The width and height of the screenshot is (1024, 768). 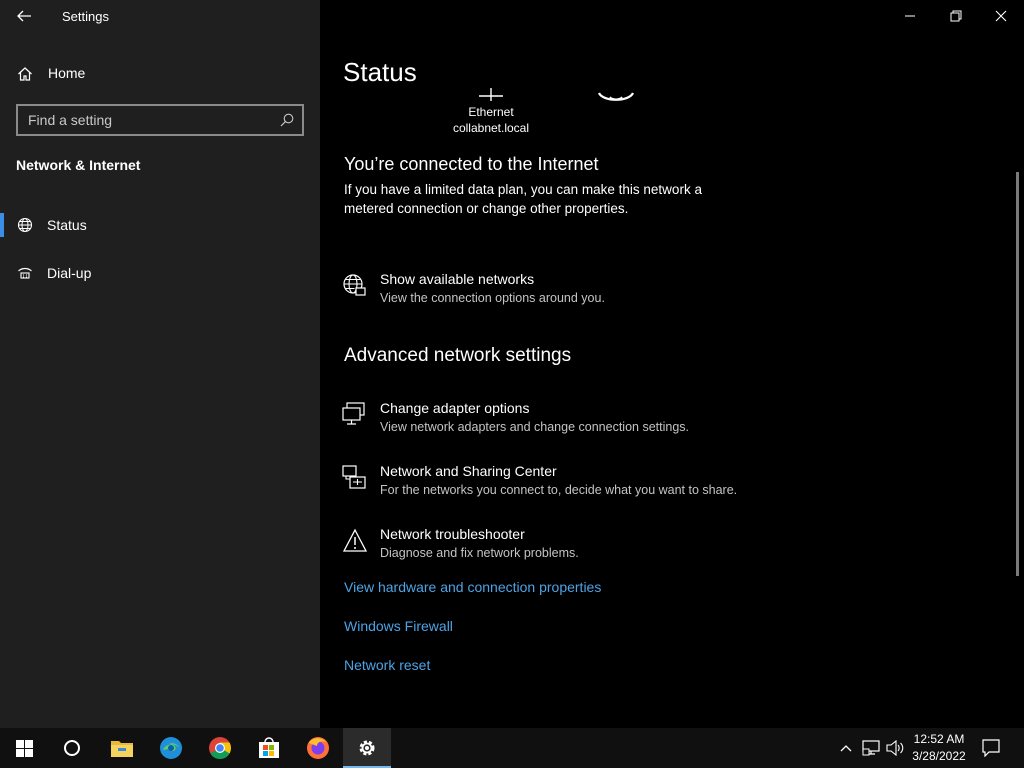 What do you see at coordinates (380, 72) in the screenshot?
I see `page-title: Status` at bounding box center [380, 72].